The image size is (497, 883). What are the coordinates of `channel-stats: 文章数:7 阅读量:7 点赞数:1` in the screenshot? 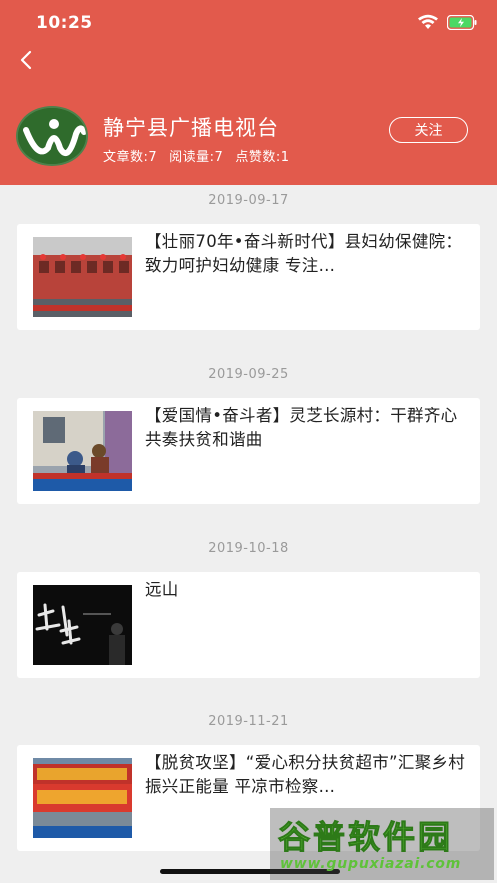 It's located at (196, 155).